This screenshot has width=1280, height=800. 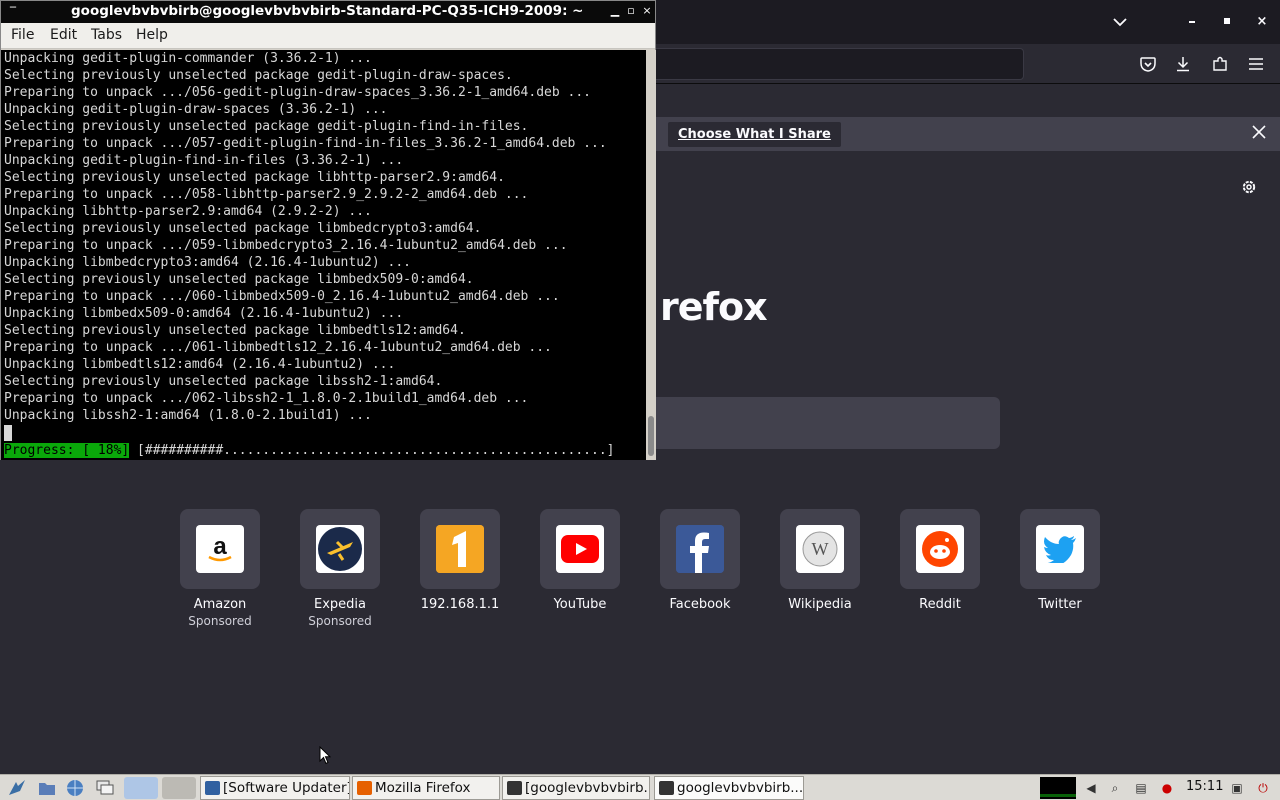 I want to click on tile-label: YouTube, so click(x=580, y=604).